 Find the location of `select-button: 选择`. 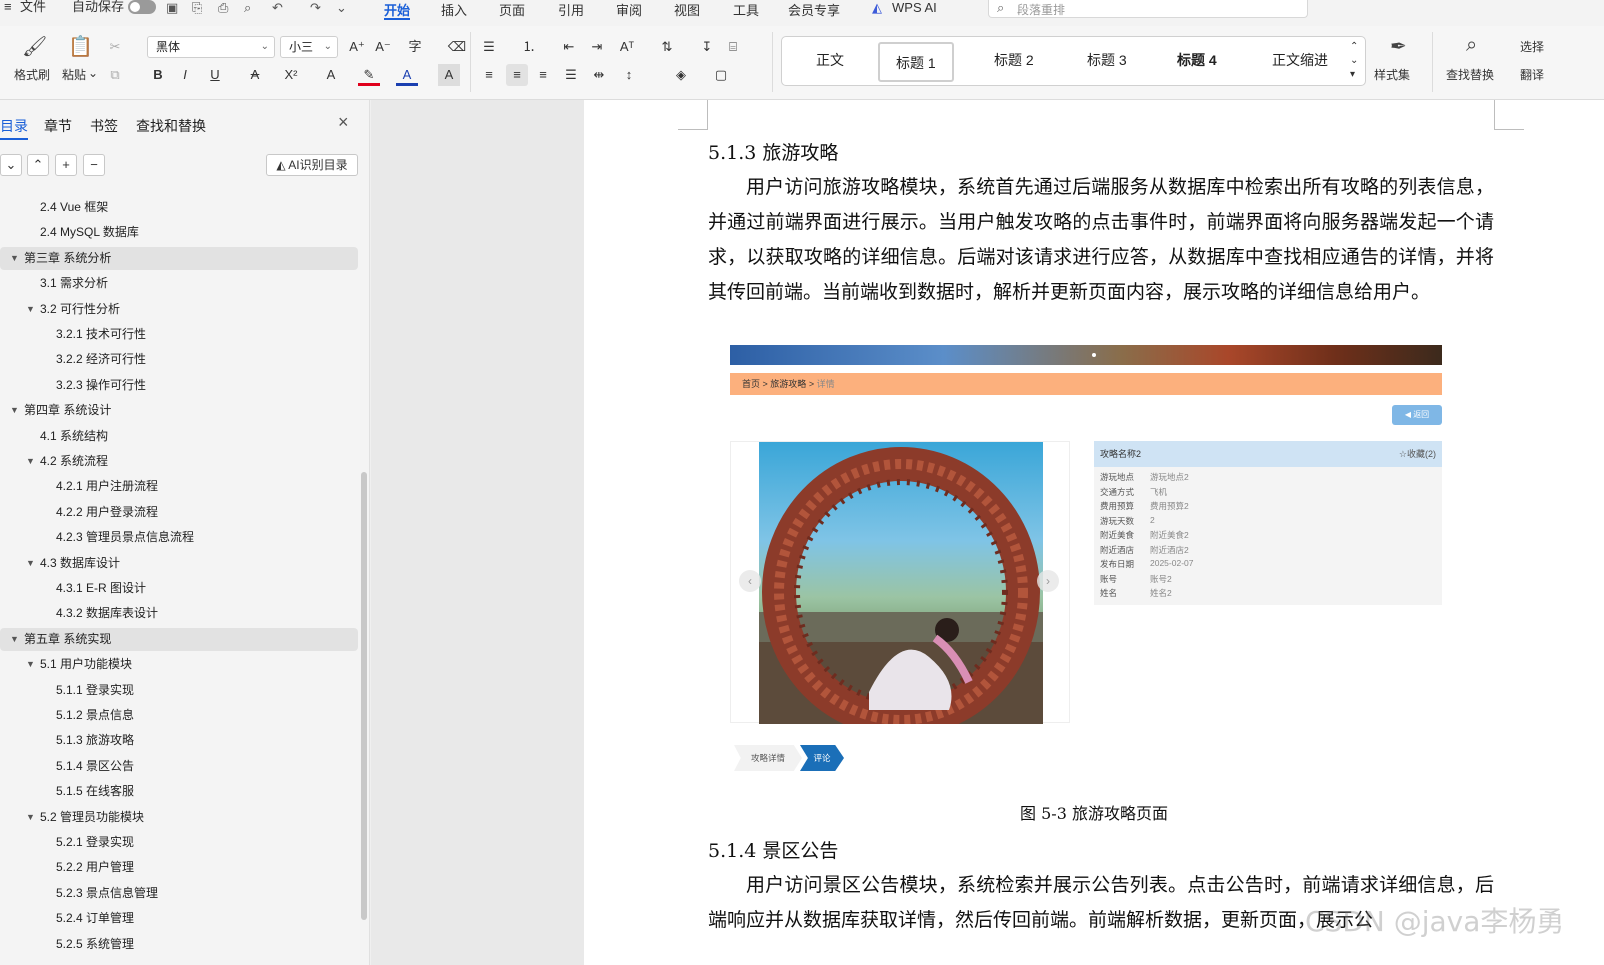

select-button: 选择 is located at coordinates (1532, 46).